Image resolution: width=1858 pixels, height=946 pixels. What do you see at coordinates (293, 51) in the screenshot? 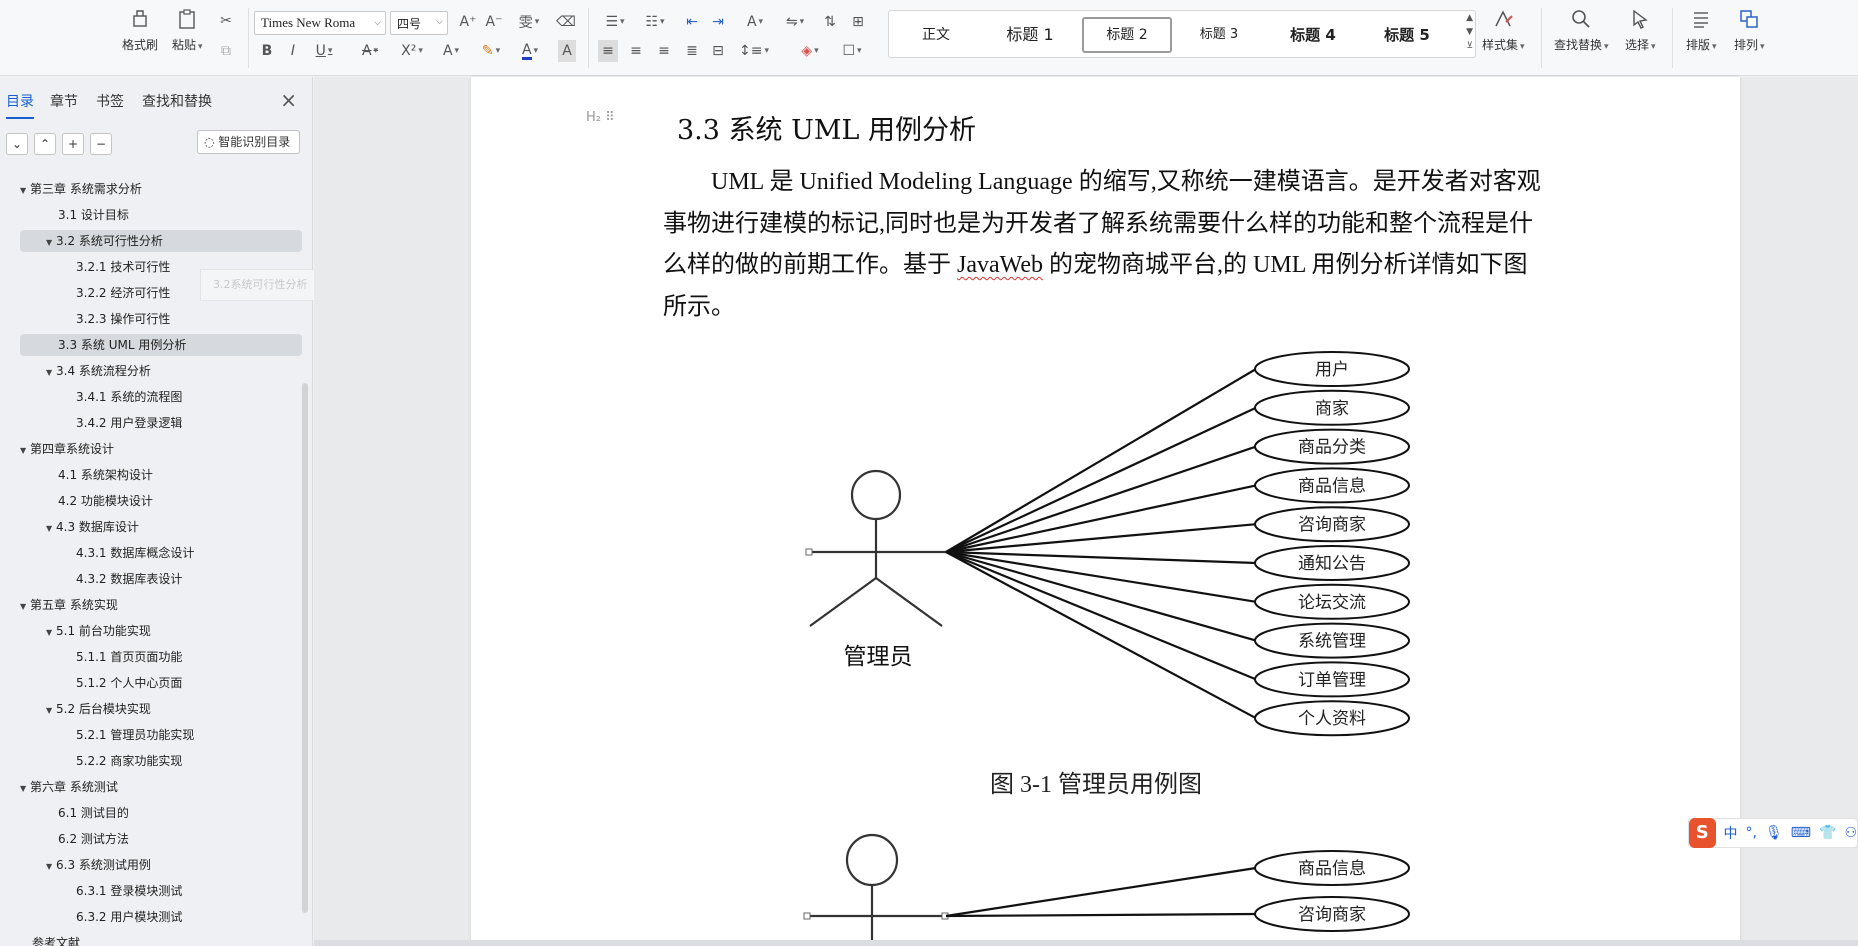
I see `italic-icon: I` at bounding box center [293, 51].